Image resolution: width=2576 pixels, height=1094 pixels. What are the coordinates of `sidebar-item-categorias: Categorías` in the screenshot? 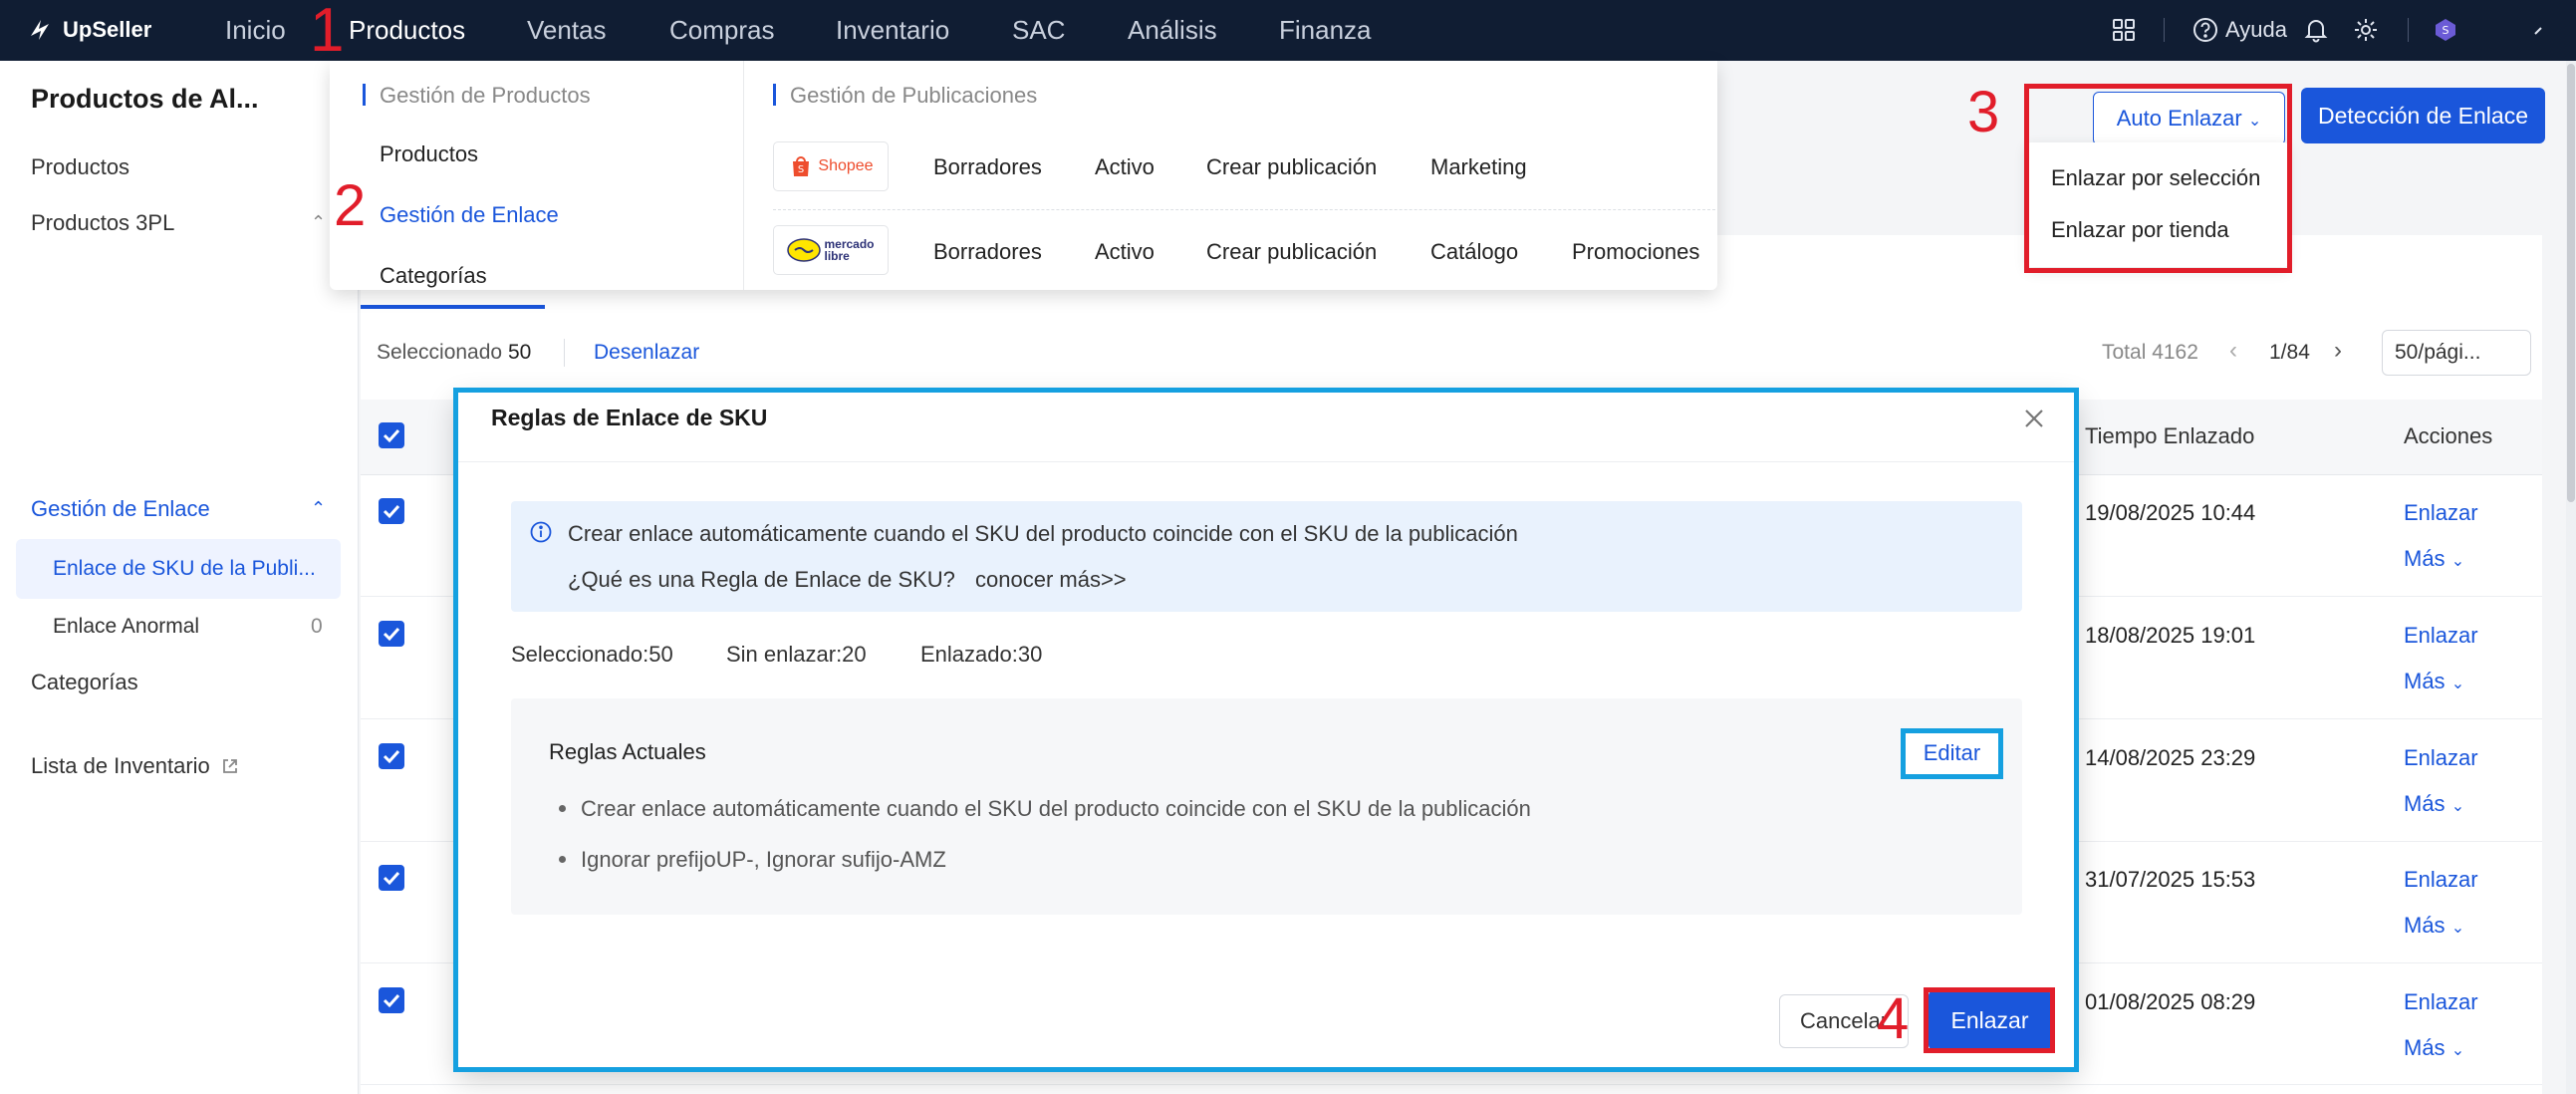 It's located at (84, 682).